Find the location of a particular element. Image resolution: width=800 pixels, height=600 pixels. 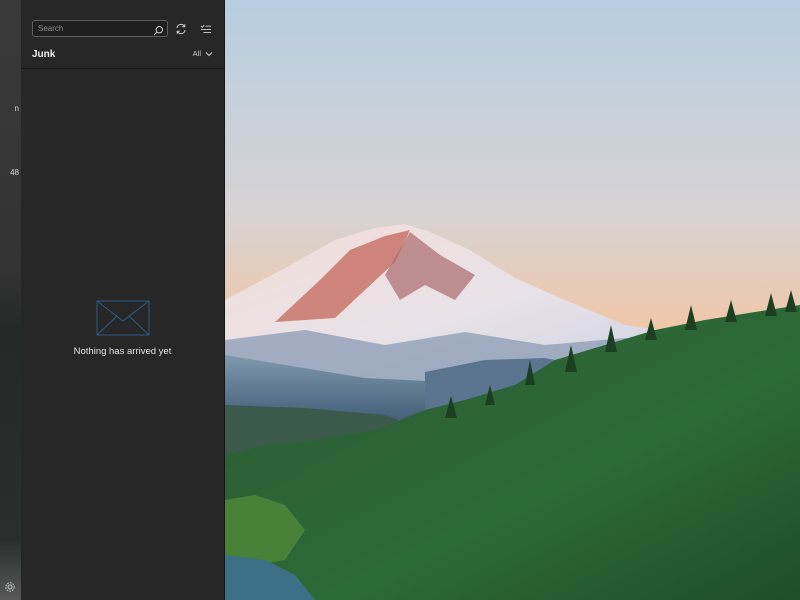

folder-title: Junk is located at coordinates (44, 54).